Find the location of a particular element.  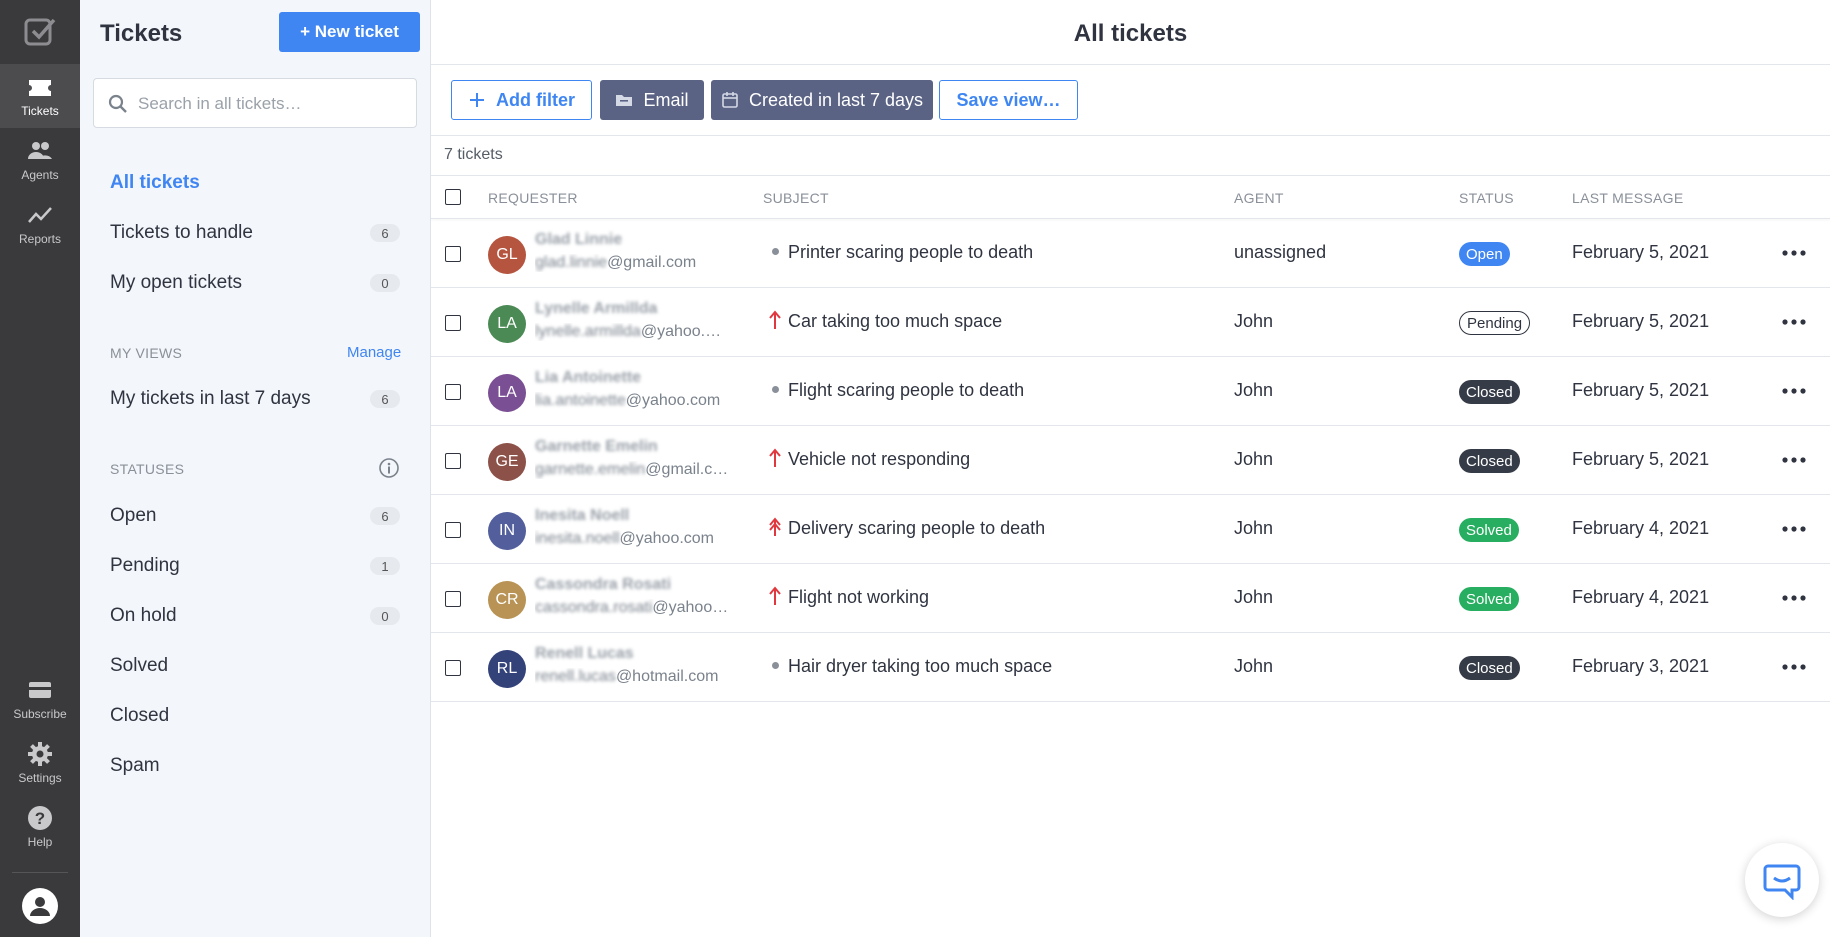

nav-status-on-hold: On hold 0 is located at coordinates (255, 616).